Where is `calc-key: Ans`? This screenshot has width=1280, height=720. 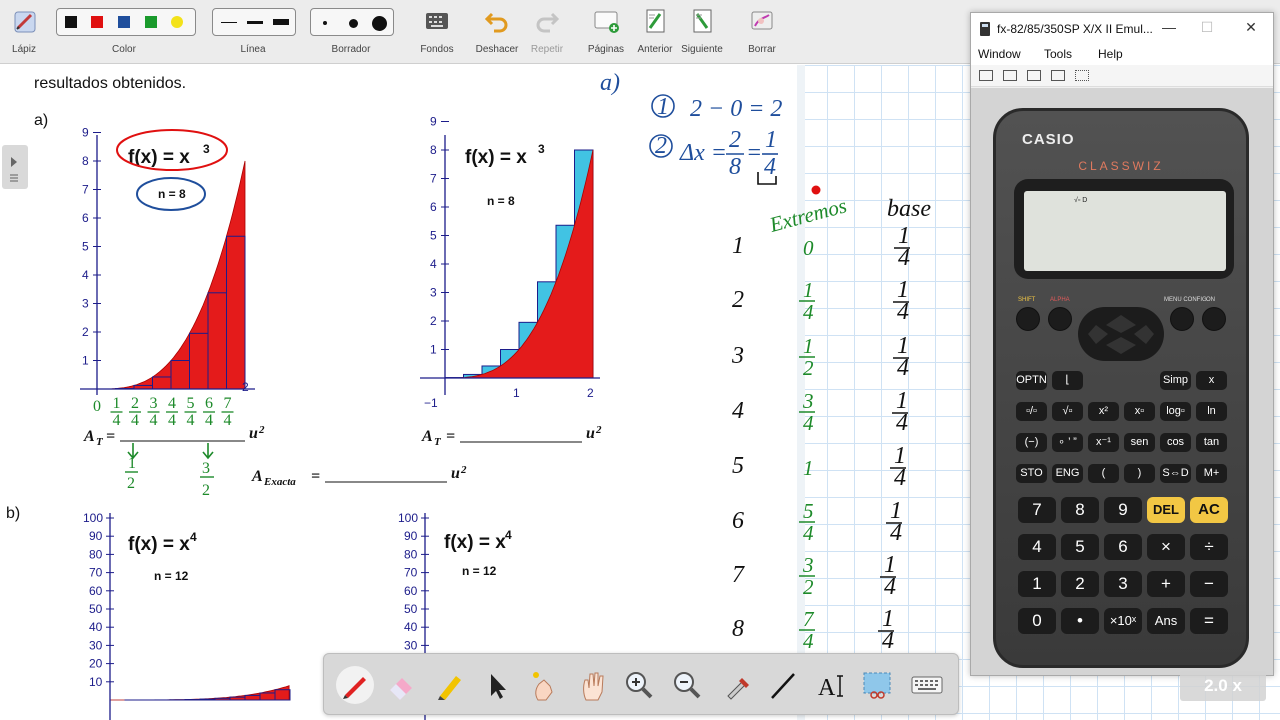 calc-key: Ans is located at coordinates (1166, 621).